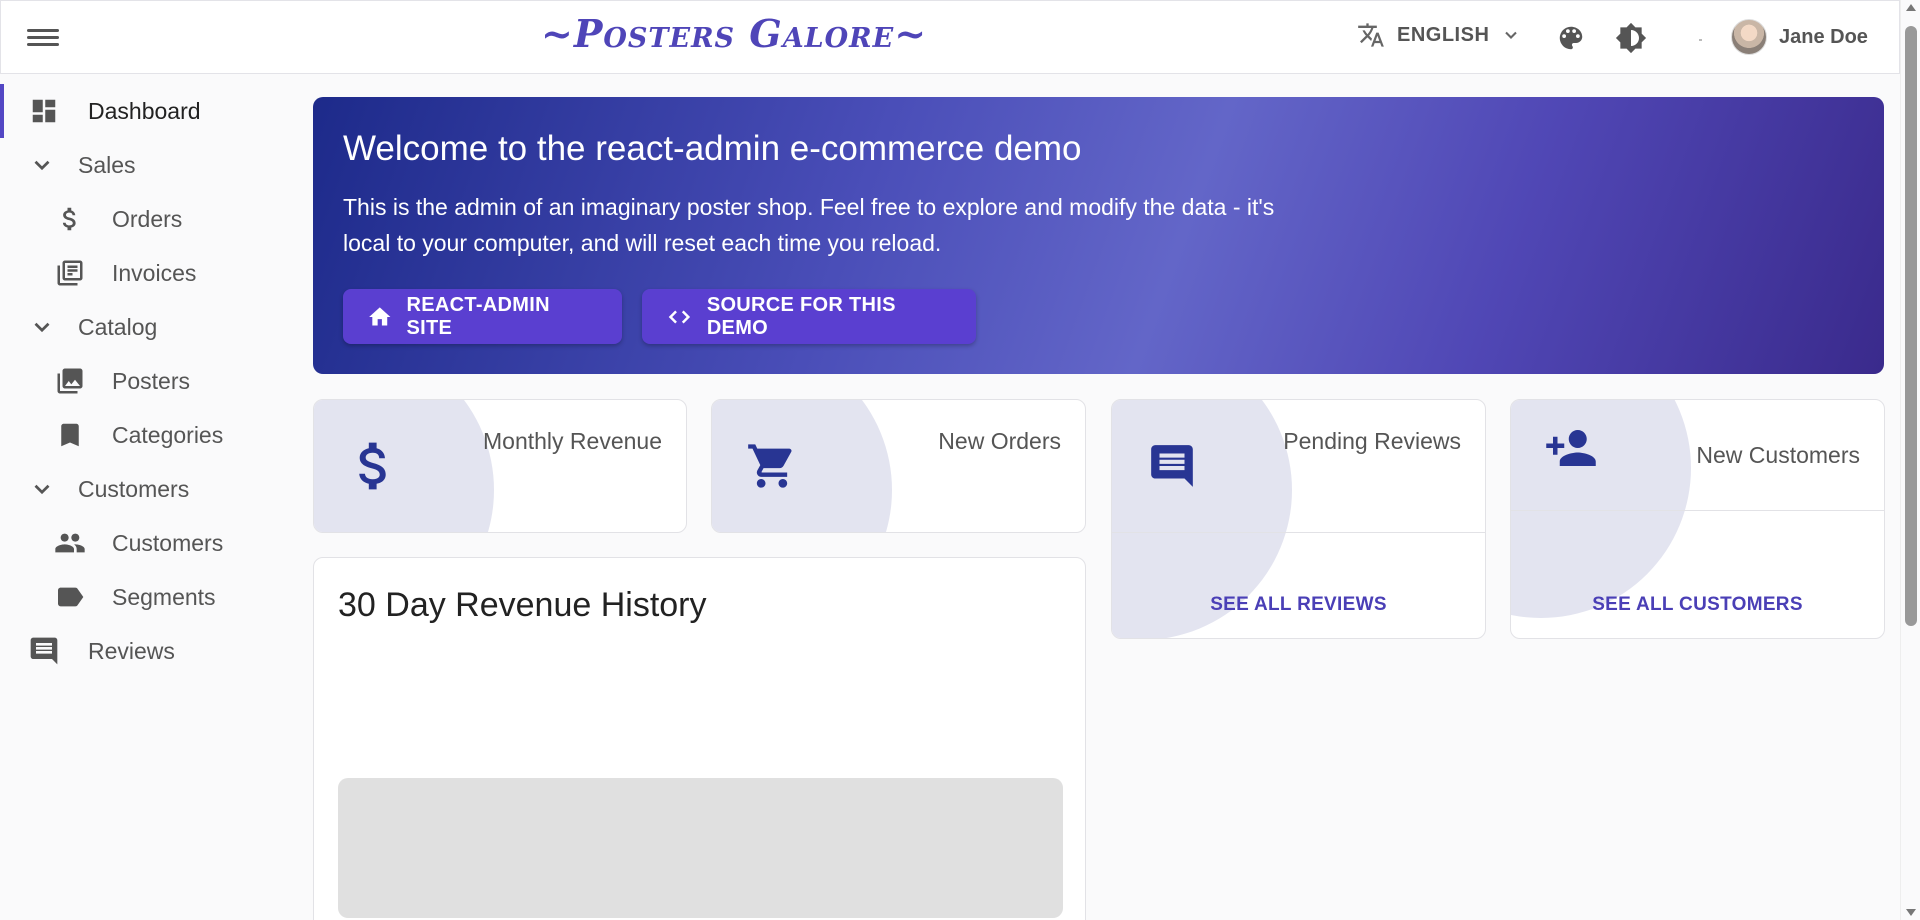 The width and height of the screenshot is (1920, 920). Describe the element at coordinates (1700, 40) in the screenshot. I see `divider-dot` at that location.